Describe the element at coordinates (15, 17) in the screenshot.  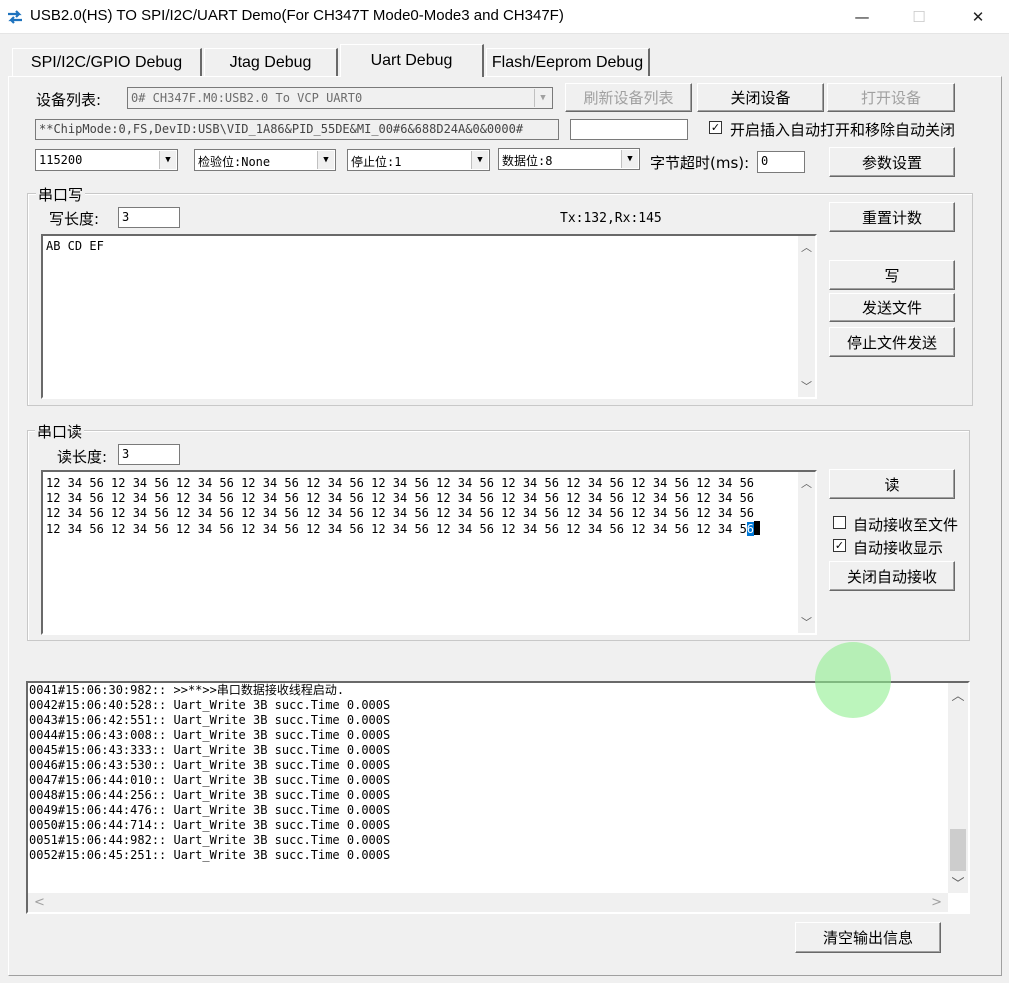
I see `usb-transfer-arrows-icon` at that location.